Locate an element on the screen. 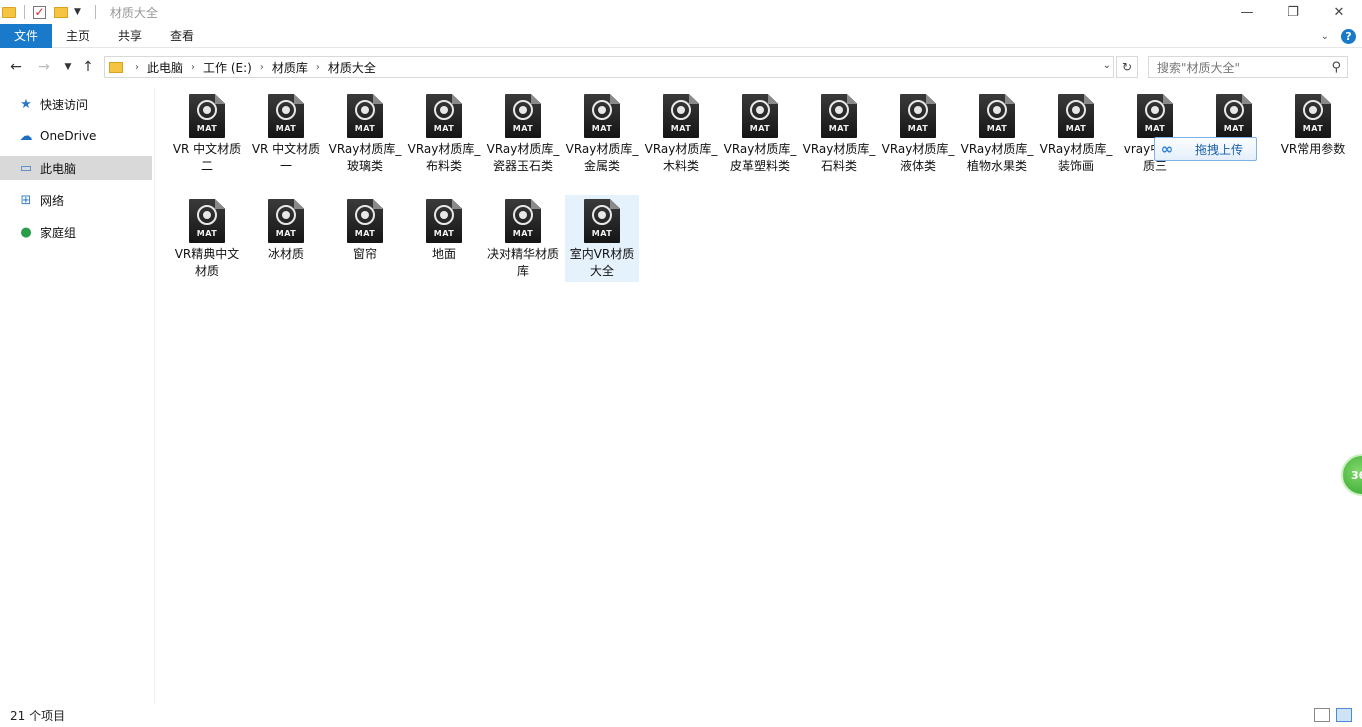  nav-item-label: OneDrive is located at coordinates (68, 136).